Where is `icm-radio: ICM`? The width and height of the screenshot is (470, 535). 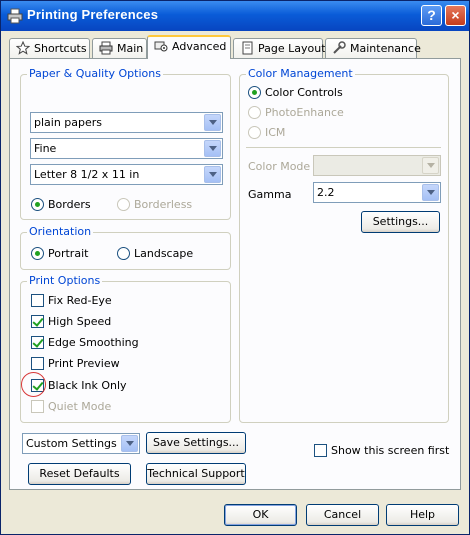 icm-radio: ICM is located at coordinates (266, 132).